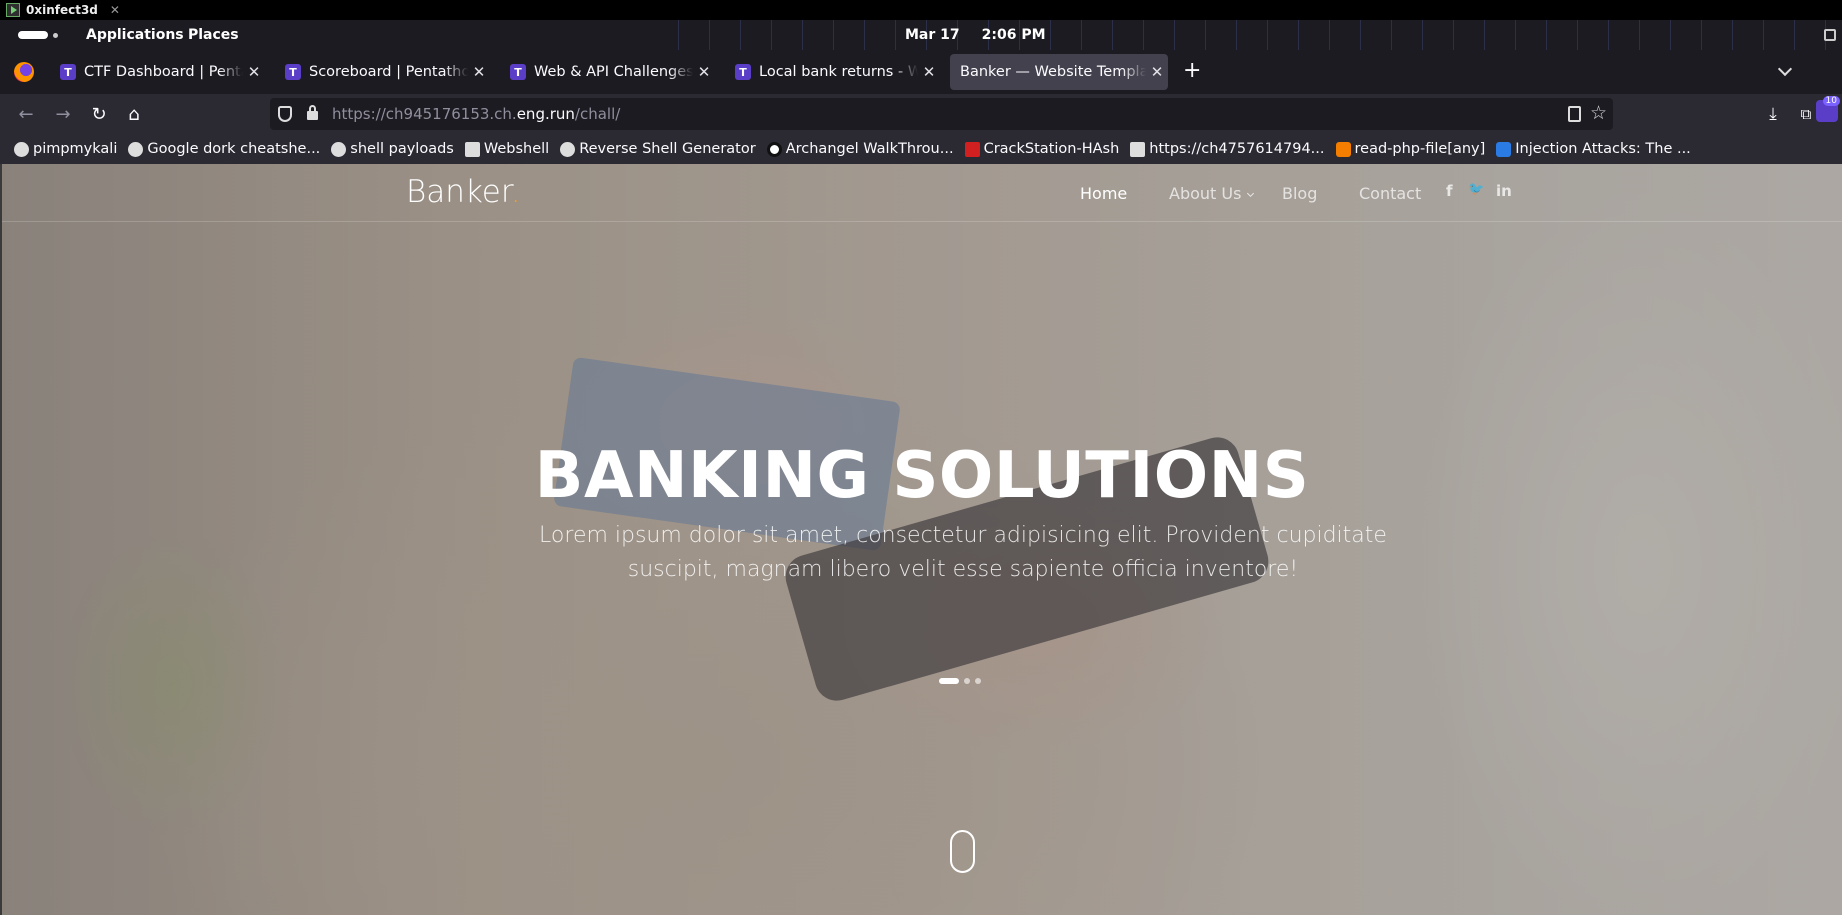  I want to click on firefox-icon, so click(24, 72).